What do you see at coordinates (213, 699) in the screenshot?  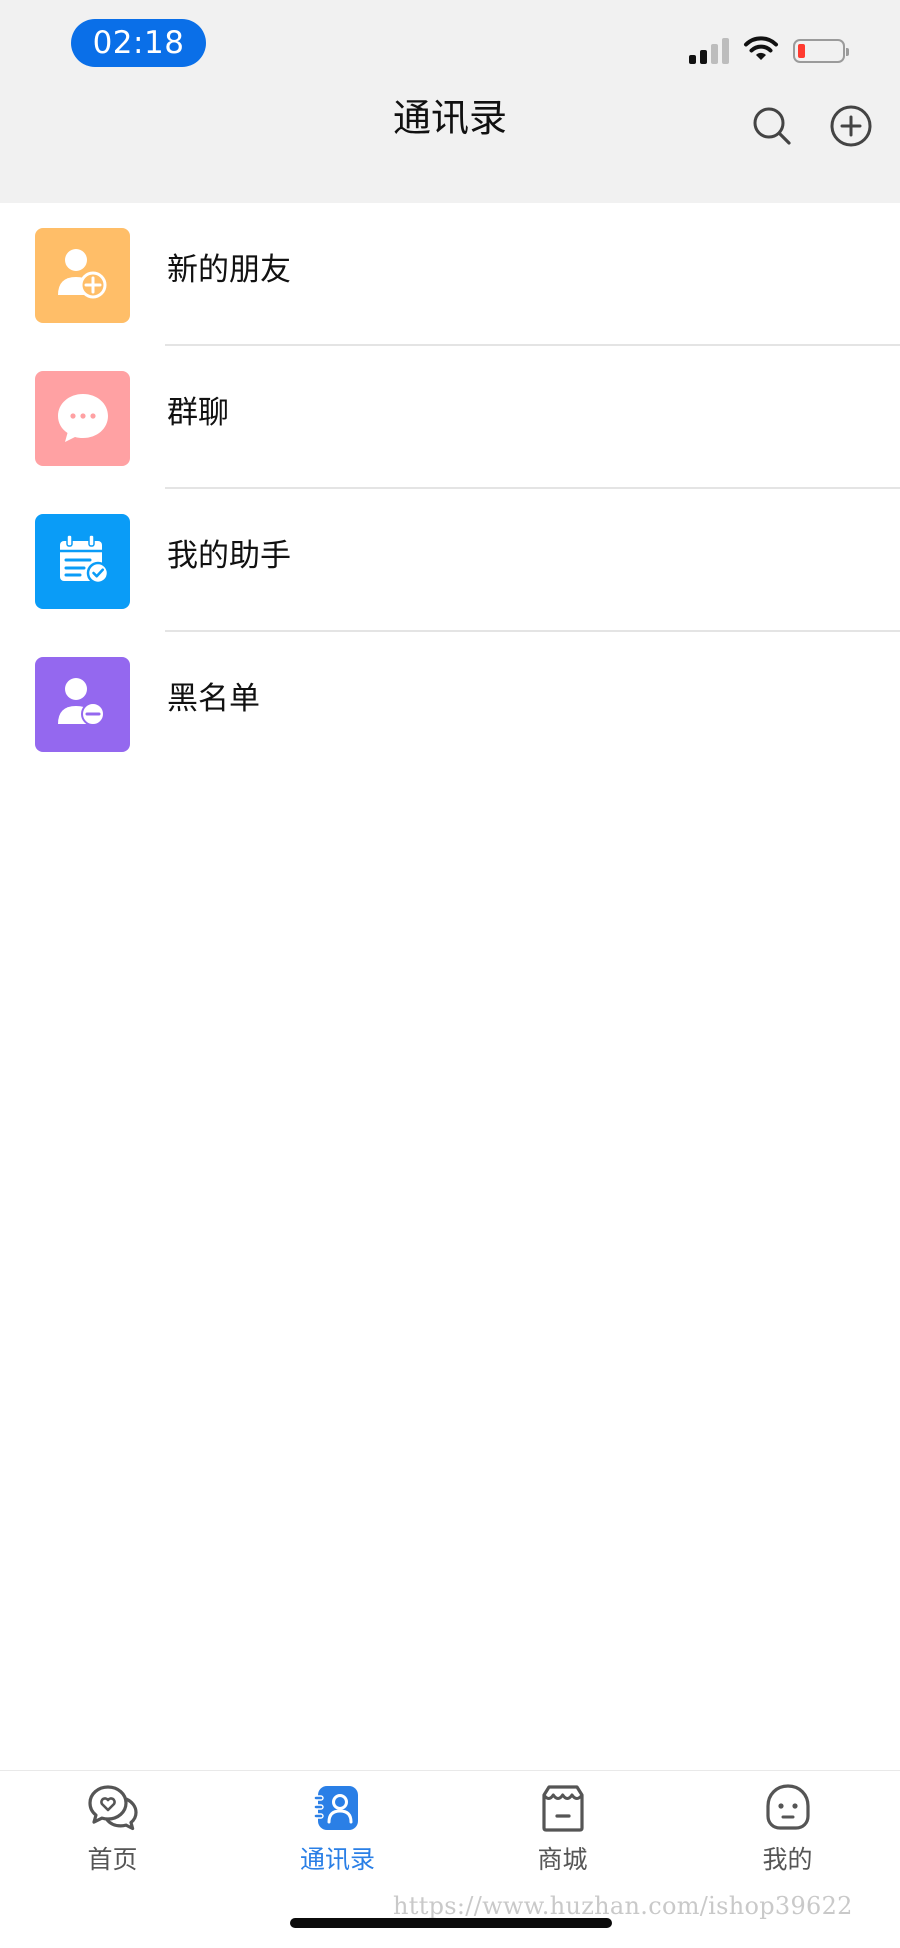 I see `list-item-label: 黑名单` at bounding box center [213, 699].